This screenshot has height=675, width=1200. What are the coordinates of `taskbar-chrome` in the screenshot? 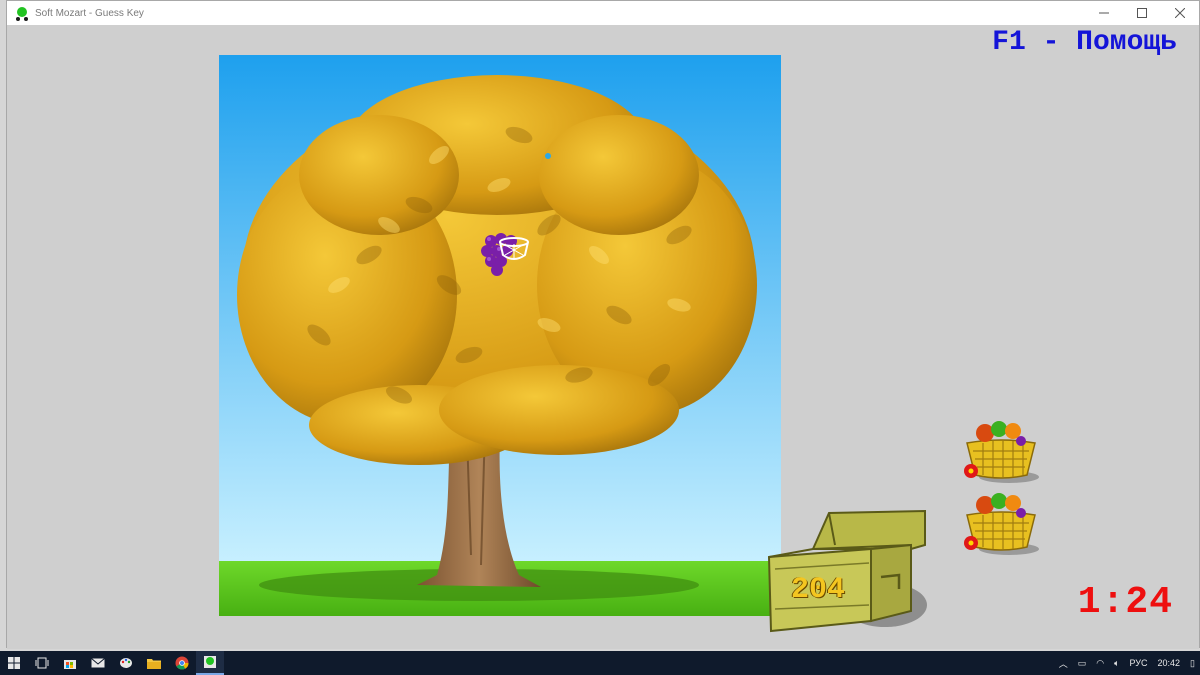 It's located at (182, 663).